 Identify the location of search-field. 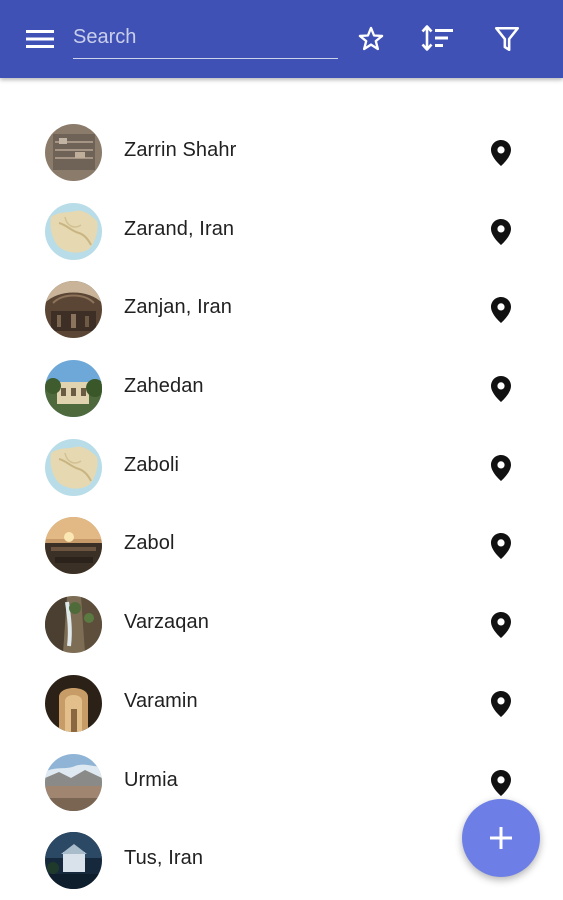
(205, 38).